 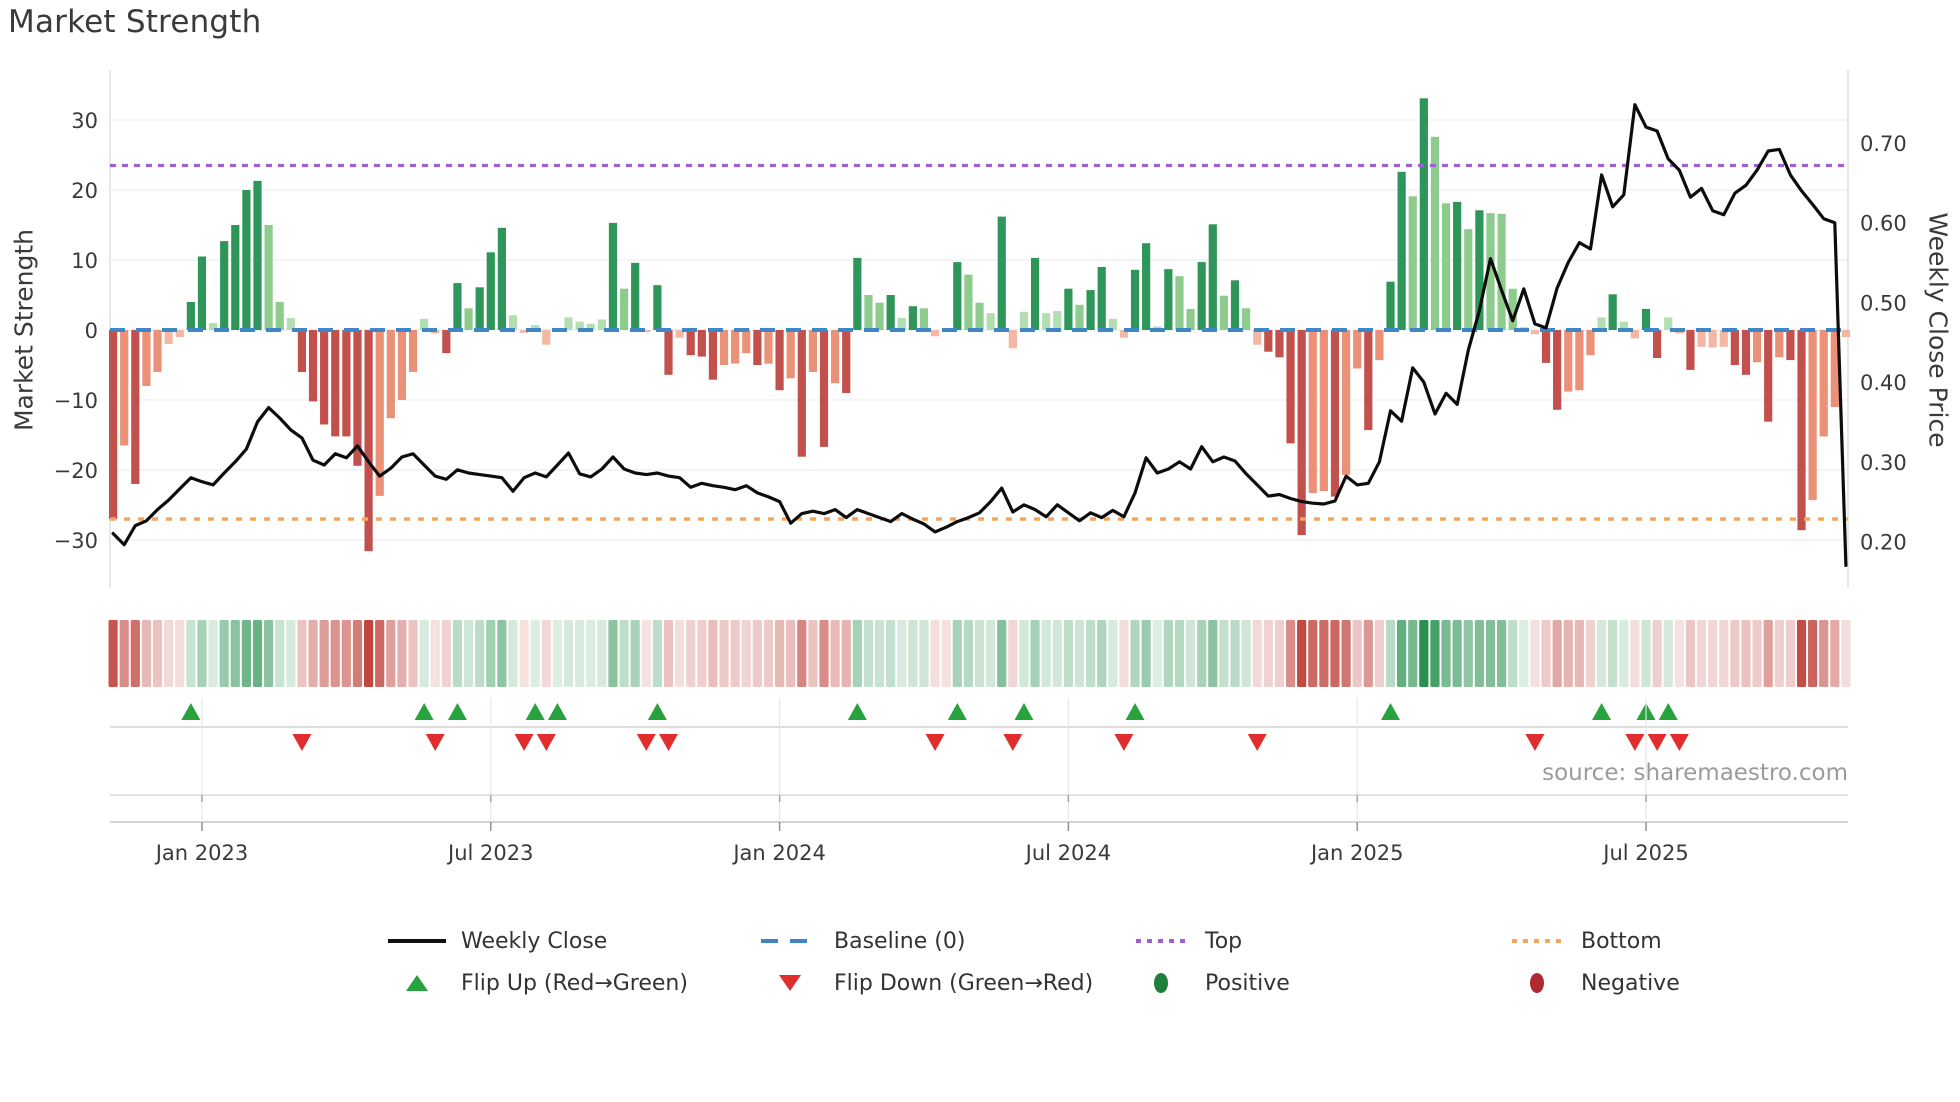 What do you see at coordinates (1247, 983) in the screenshot?
I see `legend-label-positive: Positive` at bounding box center [1247, 983].